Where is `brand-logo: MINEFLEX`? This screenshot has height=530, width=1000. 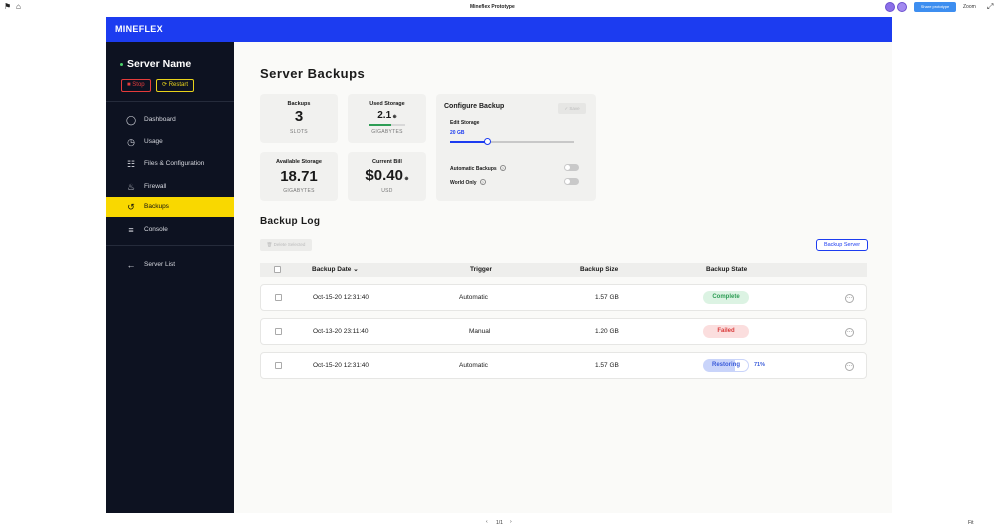
brand-logo: MINEFLEX is located at coordinates (139, 29).